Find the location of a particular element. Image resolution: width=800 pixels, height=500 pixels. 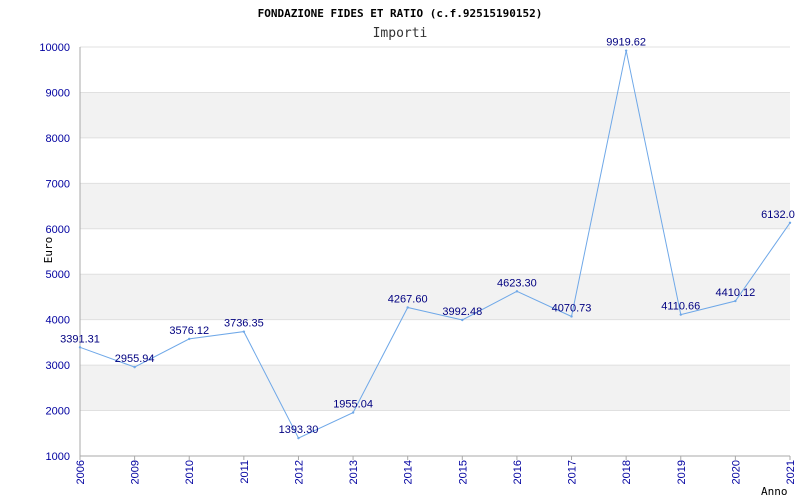

data-label-2009: 2955.94 is located at coordinates (135, 359).